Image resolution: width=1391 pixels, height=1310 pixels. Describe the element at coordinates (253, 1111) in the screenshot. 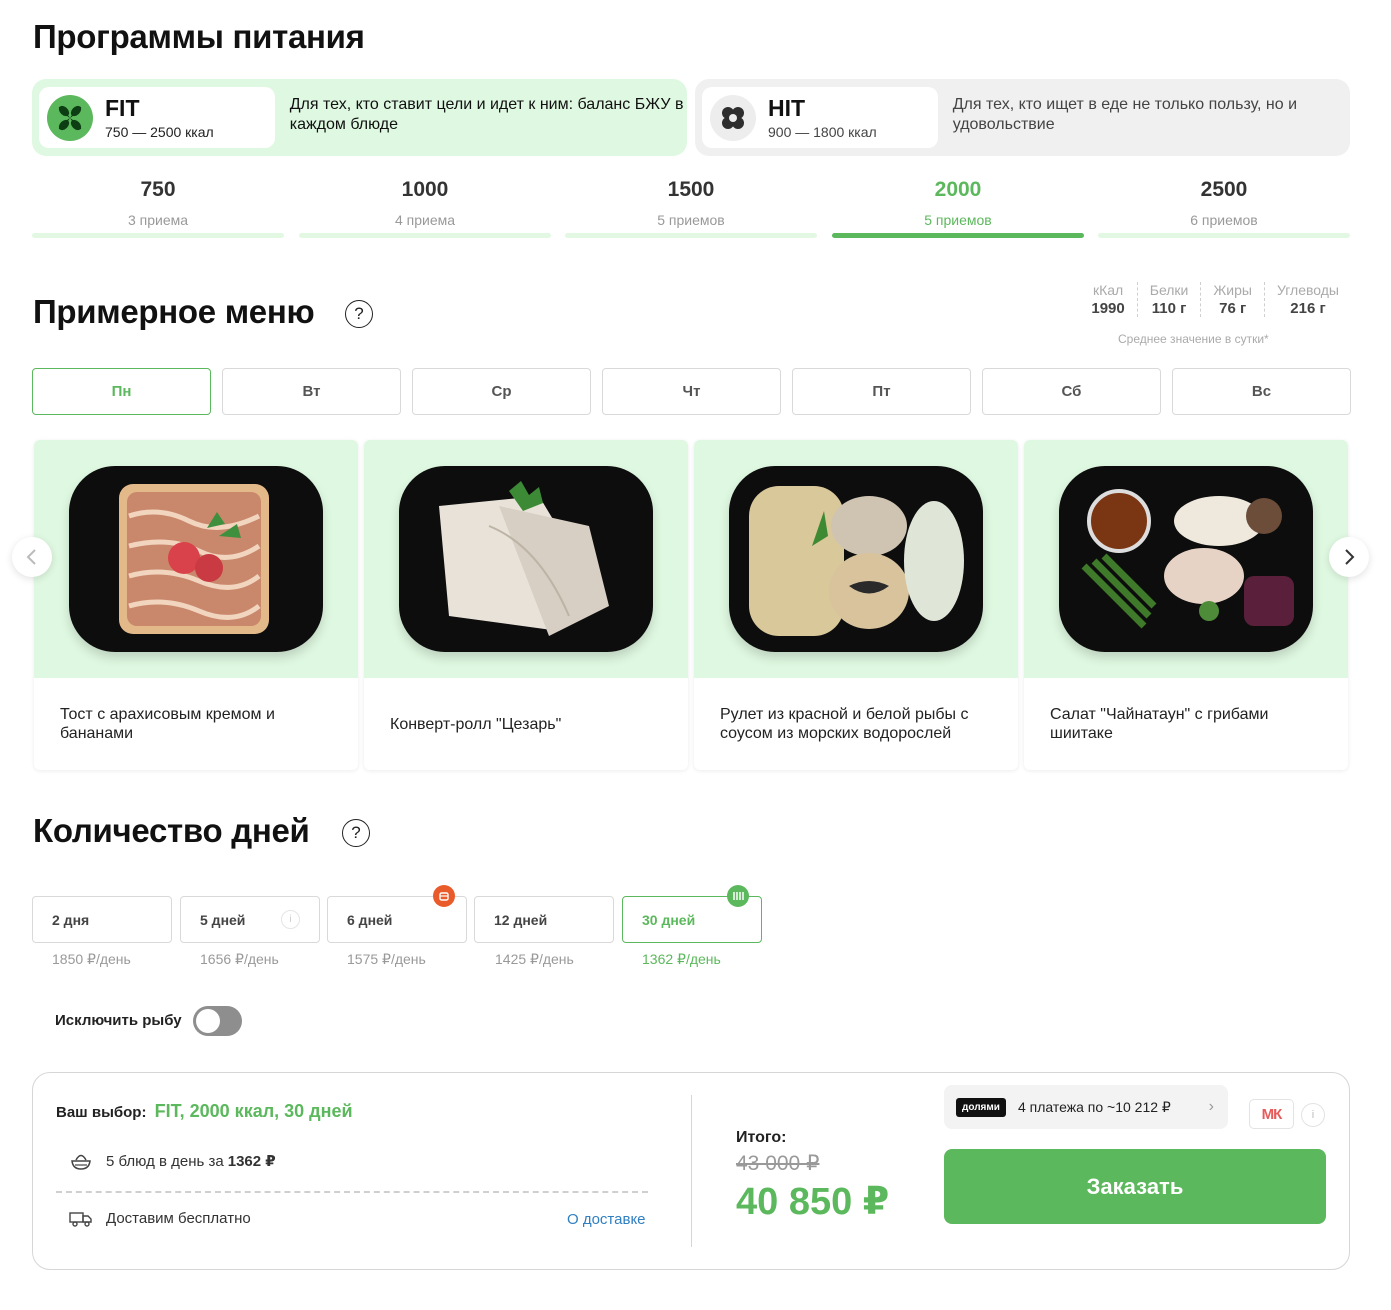

I see `choice-value: FIT, 2000 ккал, 30 дней` at that location.